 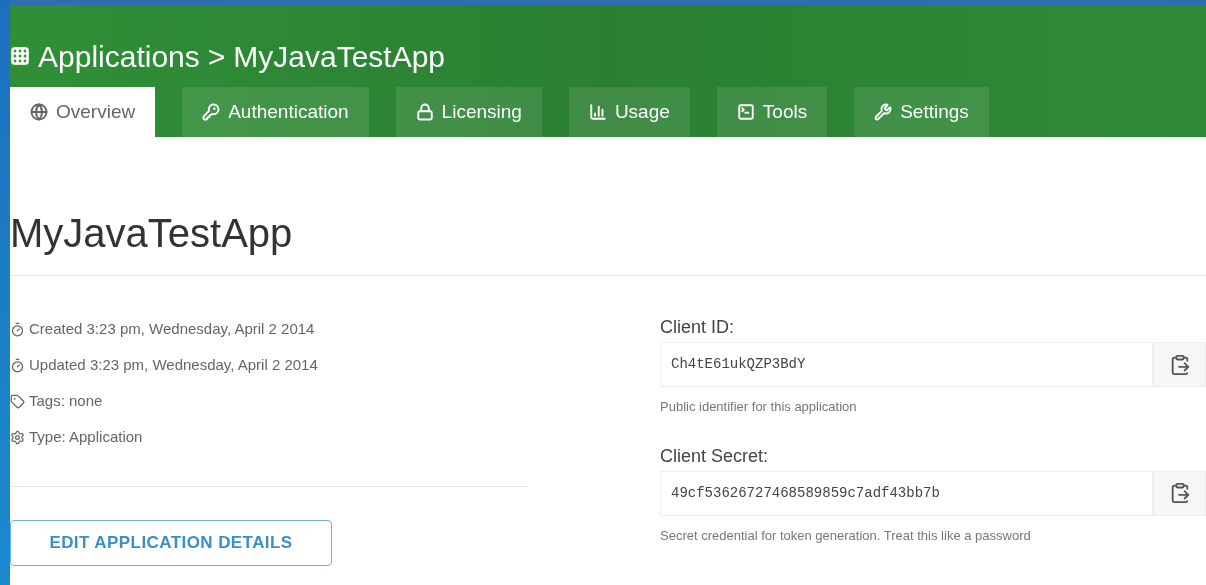 I want to click on tab: Settings, so click(x=921, y=112).